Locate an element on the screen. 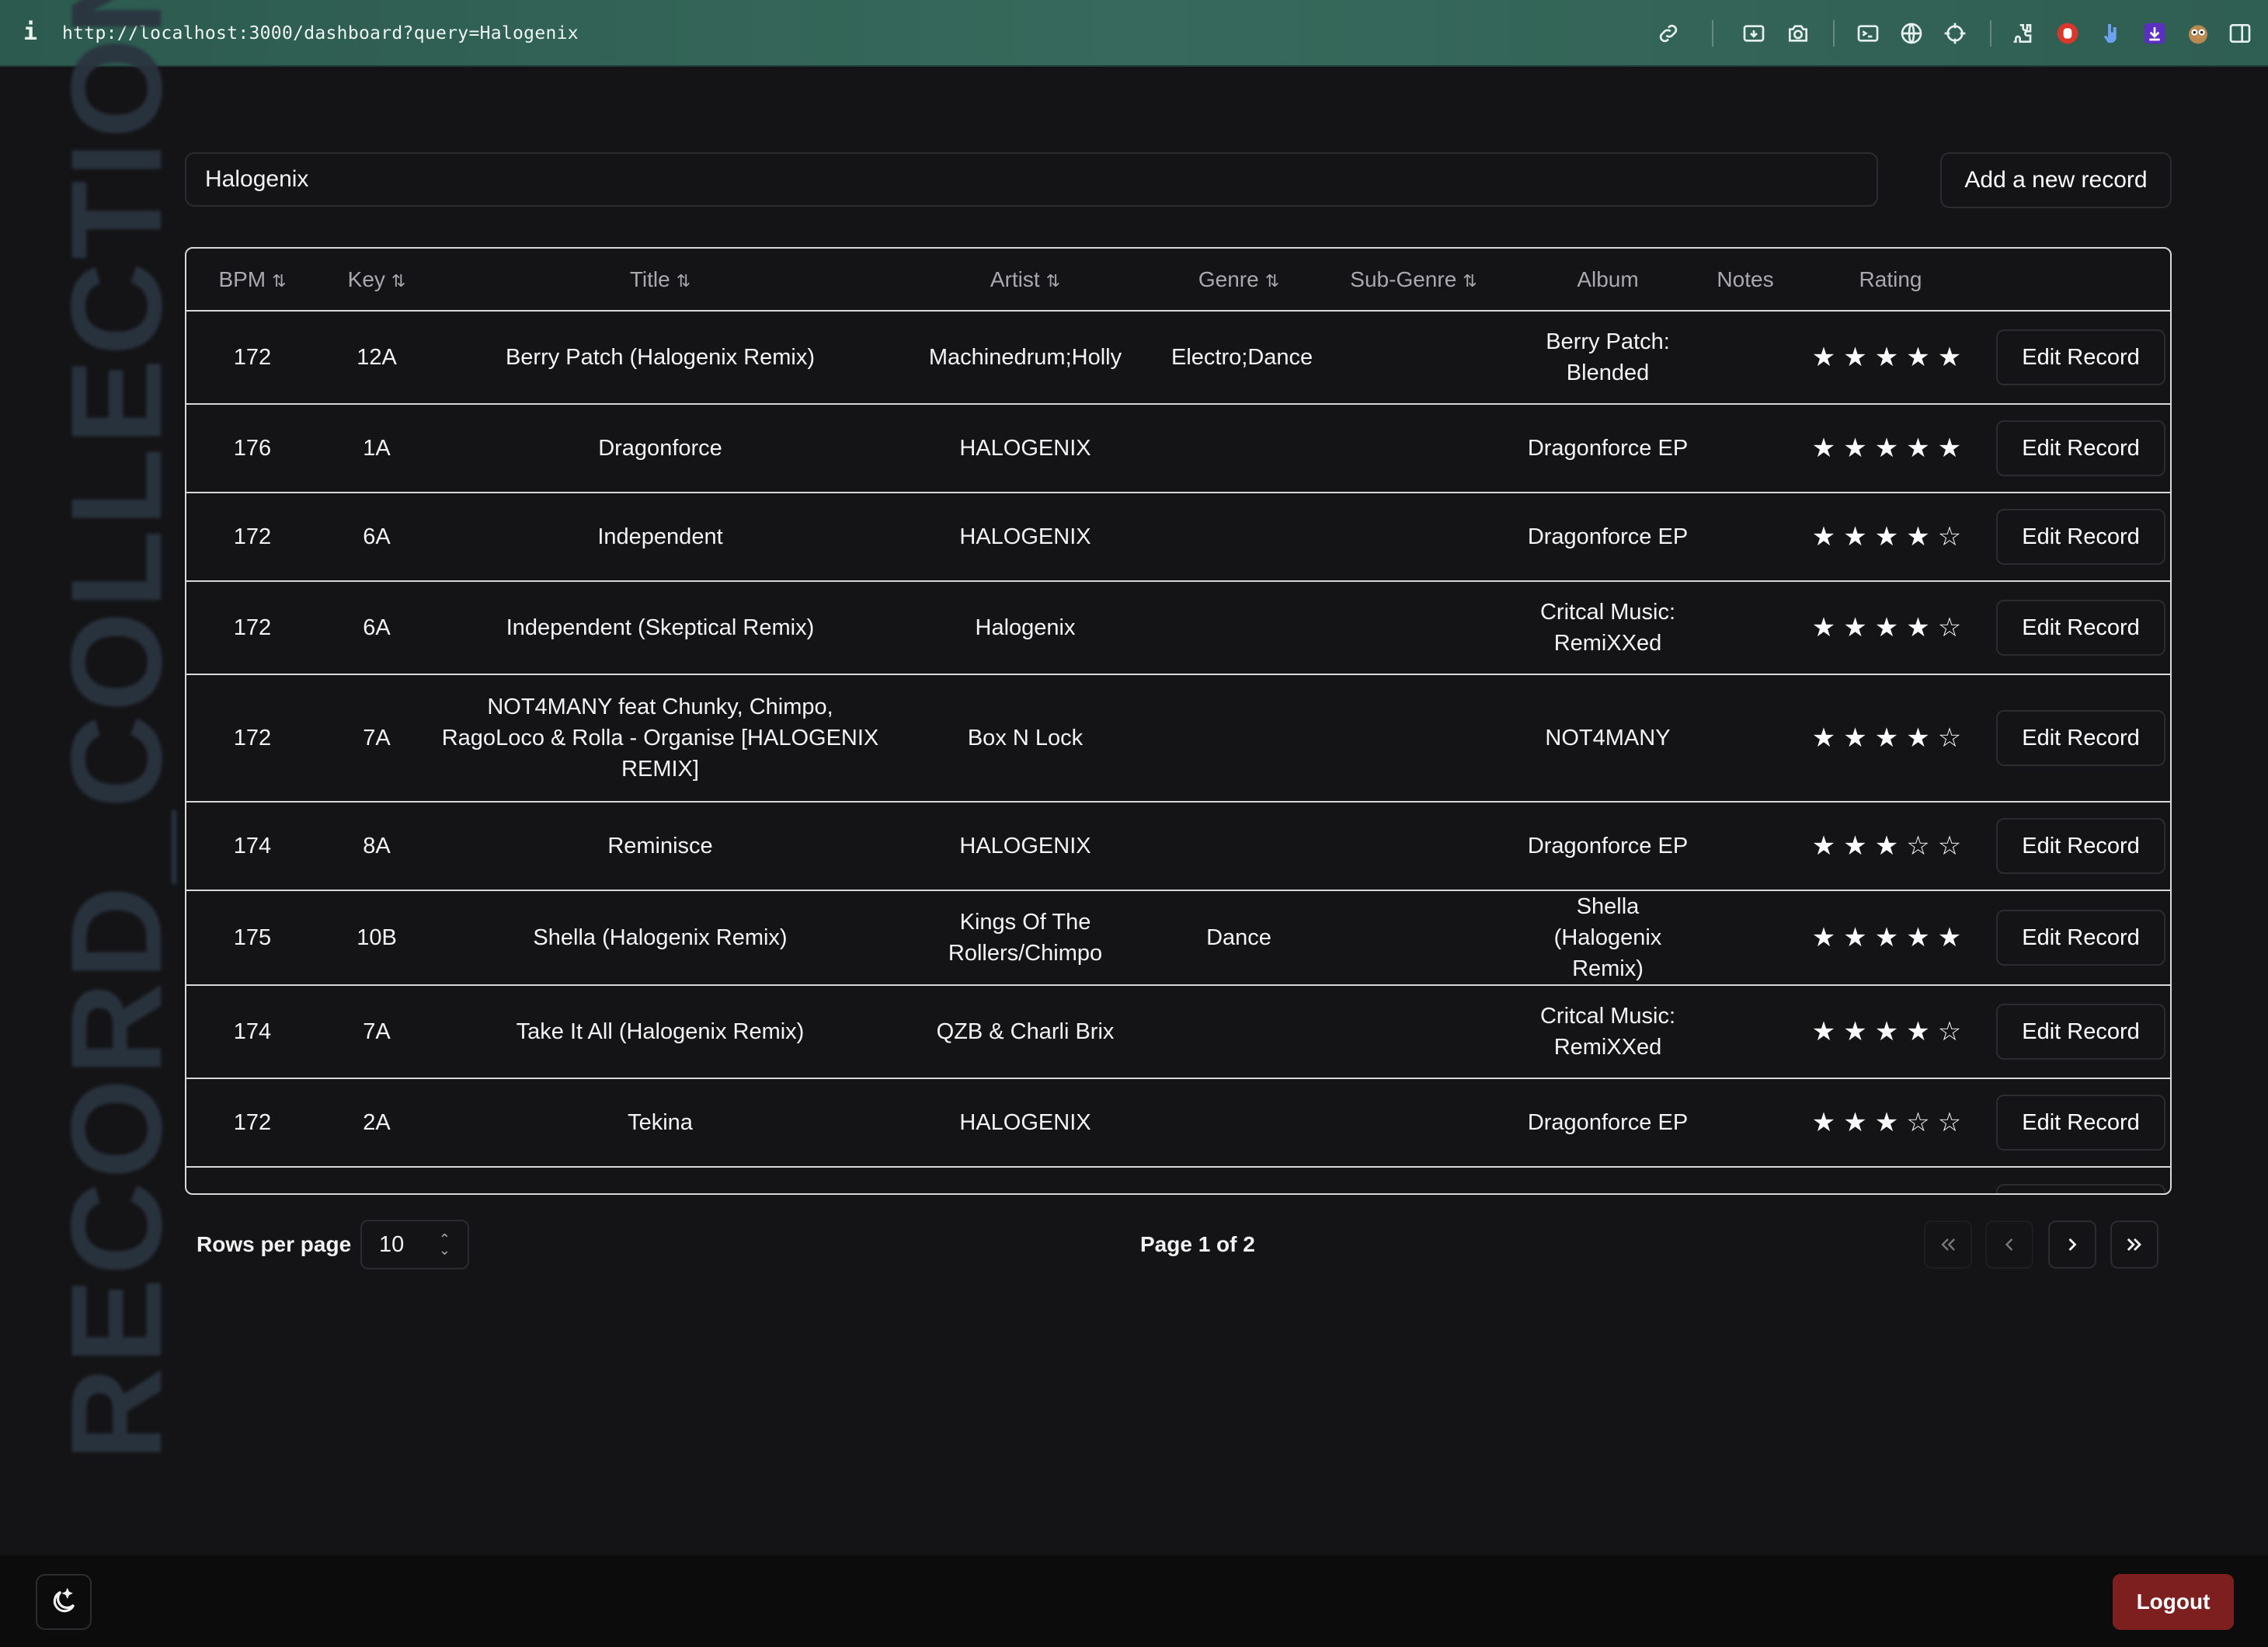 This screenshot has height=1647, width=2268. cell-bpm: 174 is located at coordinates (252, 846).